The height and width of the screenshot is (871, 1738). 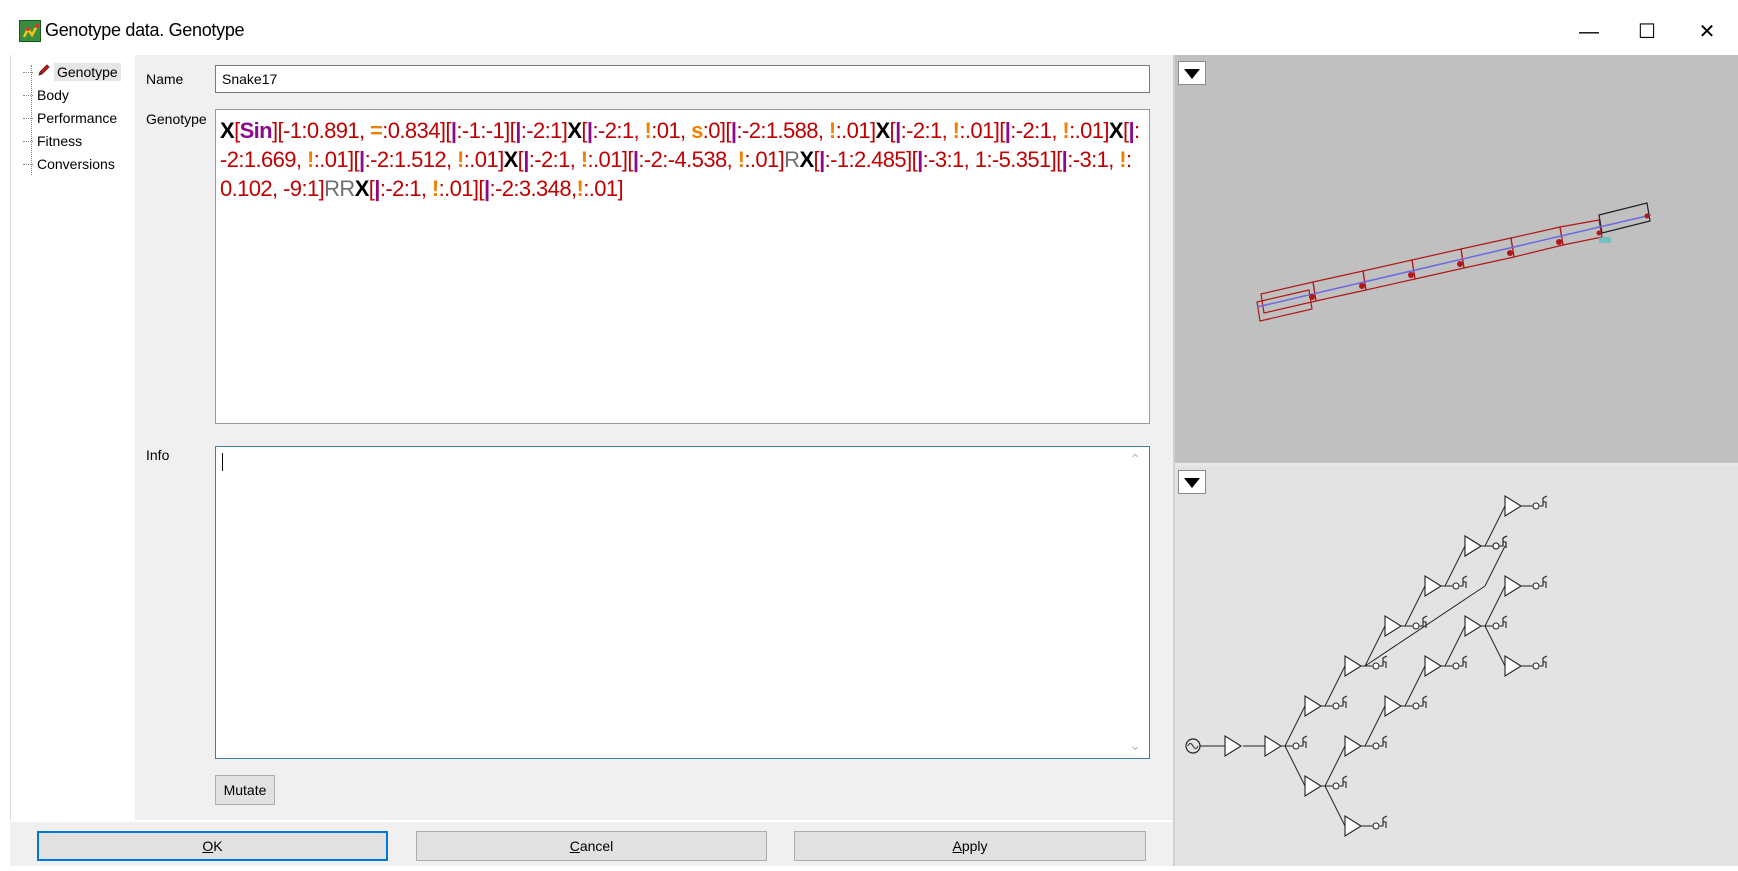 I want to click on genotype-token: :01,, so click(x=671, y=130).